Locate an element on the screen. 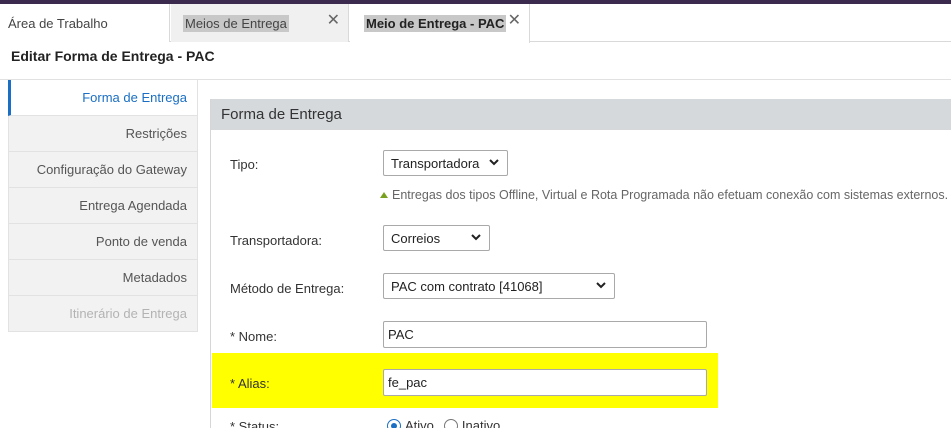 This screenshot has height=428, width=951. status-radio-group: Ativo Inativo is located at coordinates (448, 423).